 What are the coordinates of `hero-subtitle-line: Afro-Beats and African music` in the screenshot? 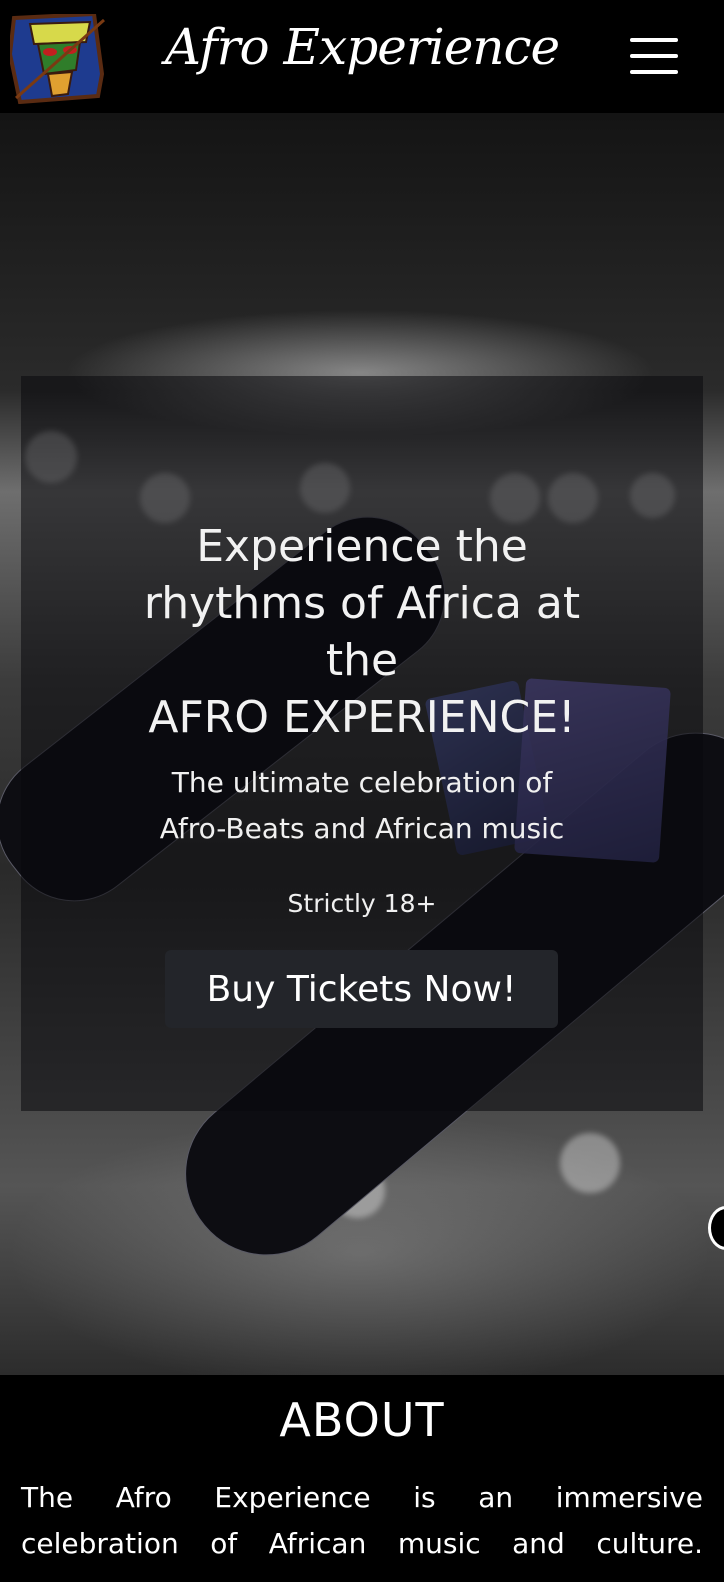 It's located at (362, 828).